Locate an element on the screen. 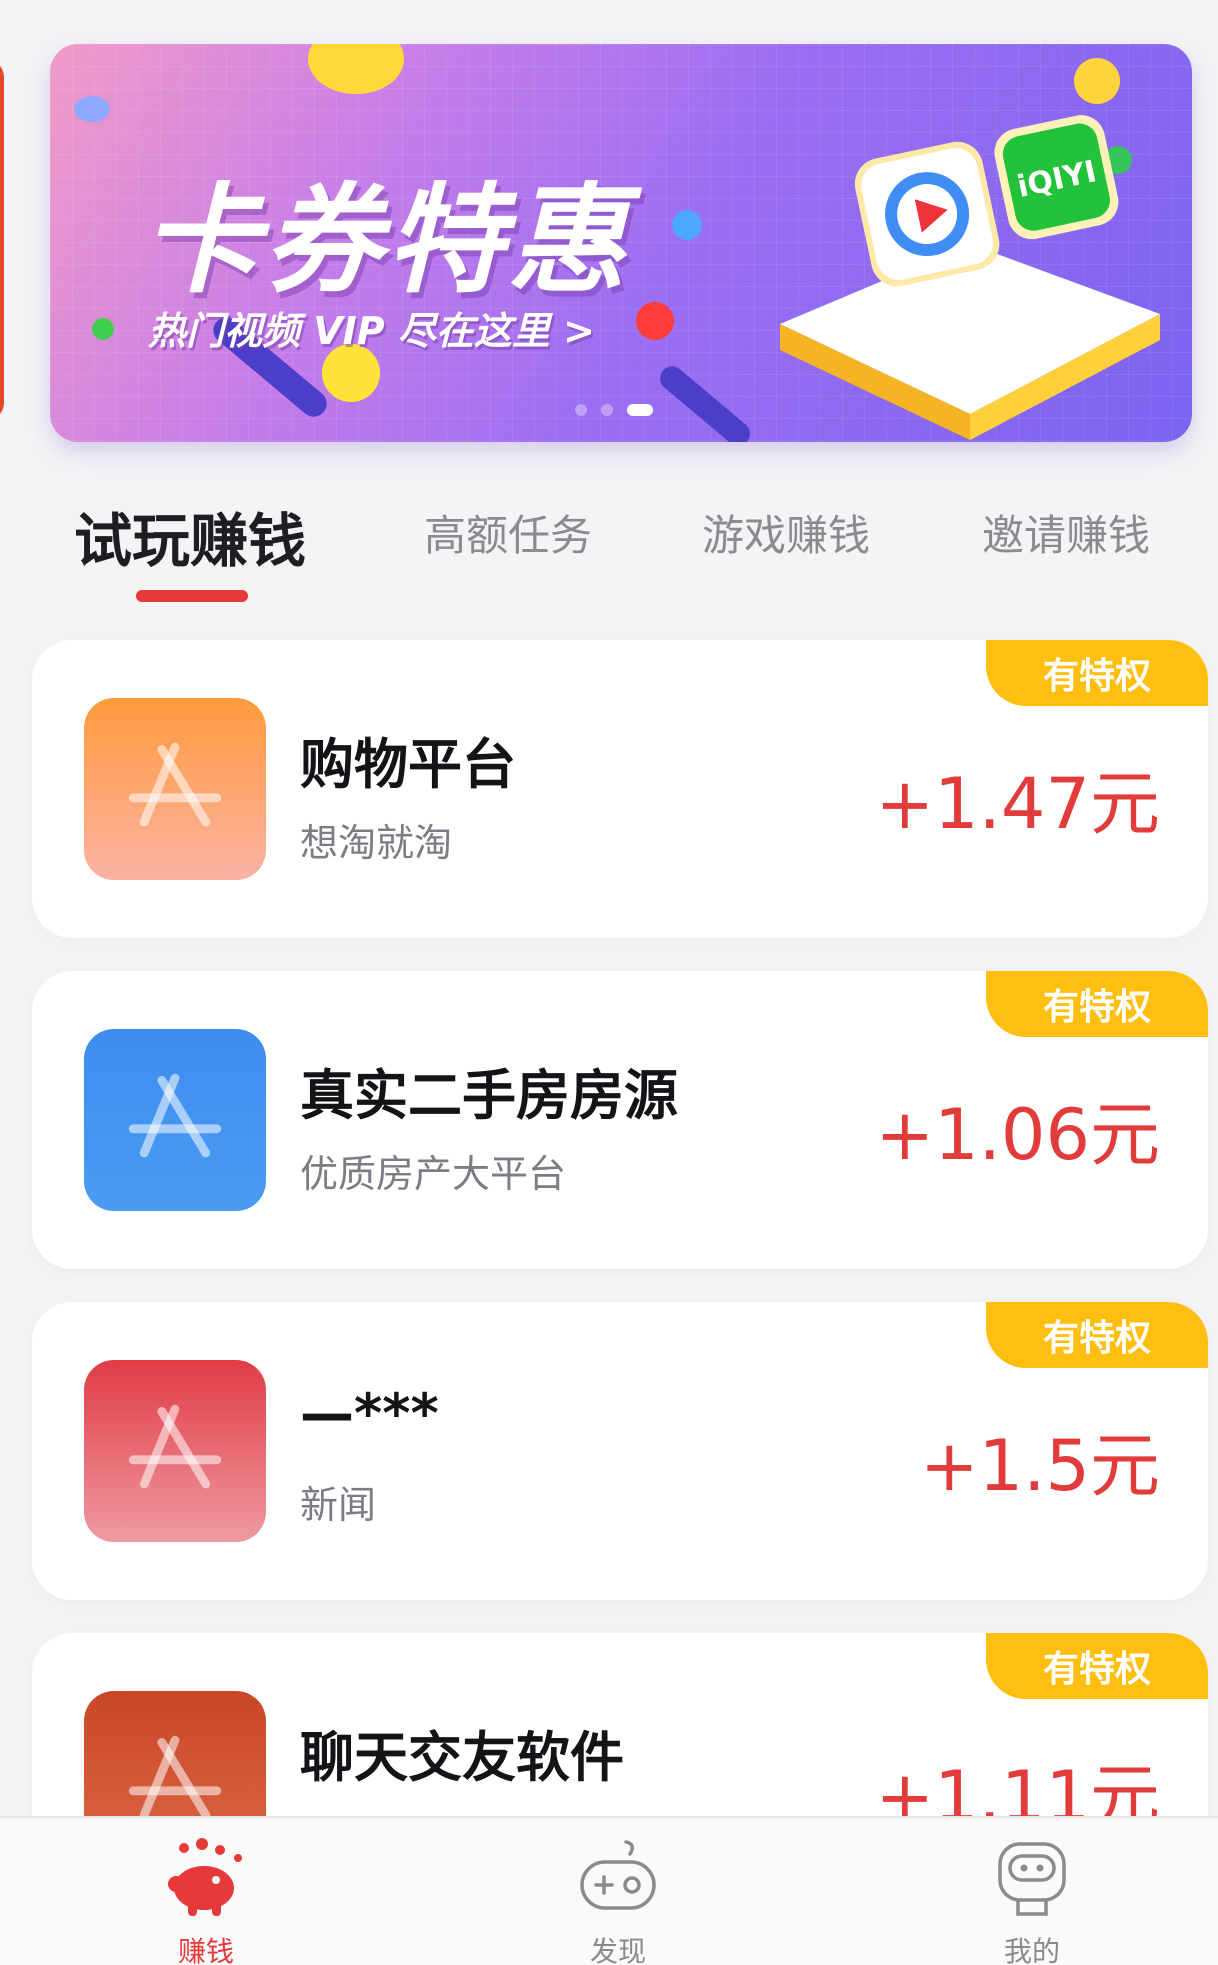  task-subtitle: 想淘就淘 is located at coordinates (376, 843).